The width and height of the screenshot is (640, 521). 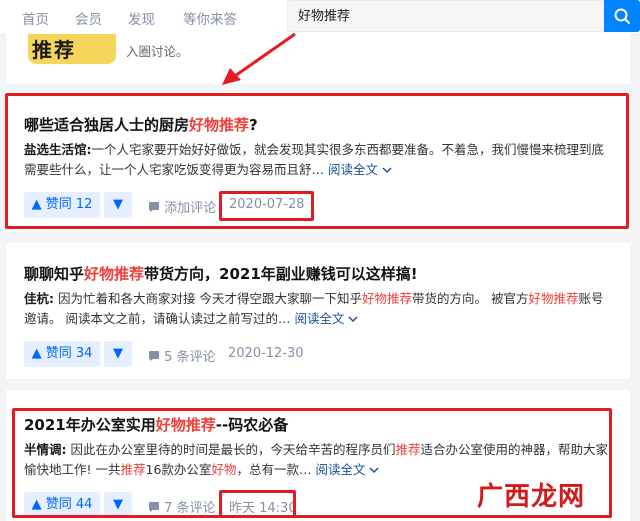 I want to click on read-more-link: 阅读全文, so click(x=326, y=318).